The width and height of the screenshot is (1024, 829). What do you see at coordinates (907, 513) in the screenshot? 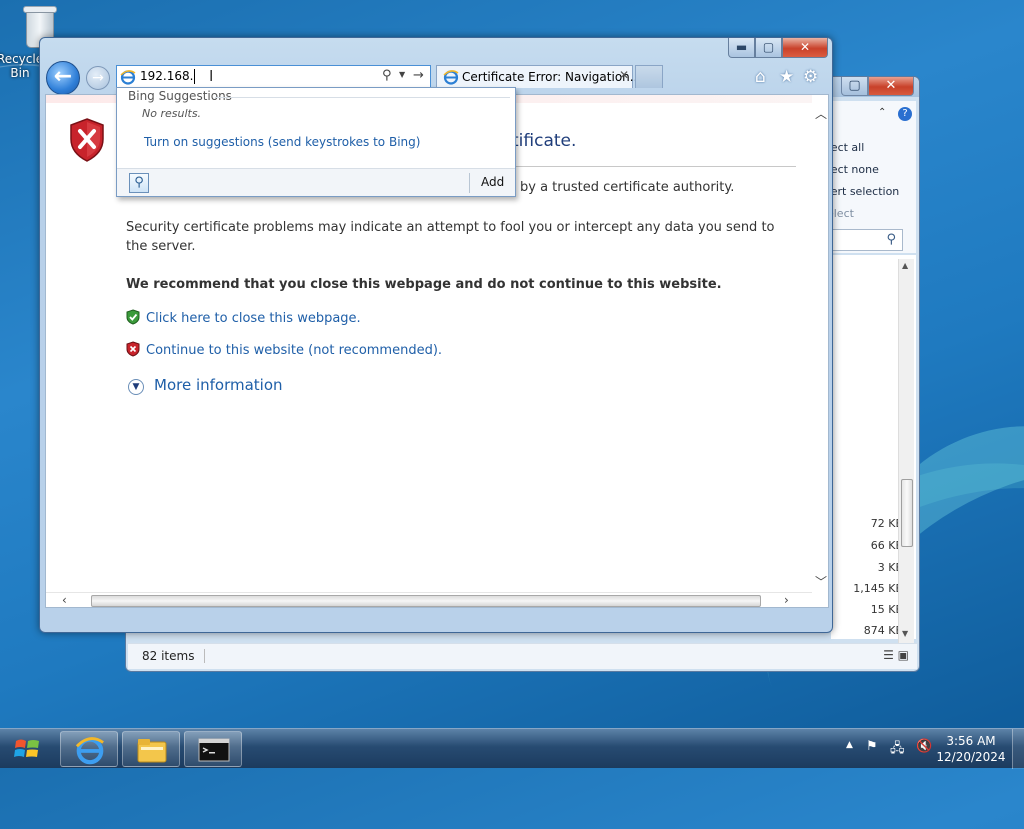
I see `explorer-scroll-thumb` at bounding box center [907, 513].